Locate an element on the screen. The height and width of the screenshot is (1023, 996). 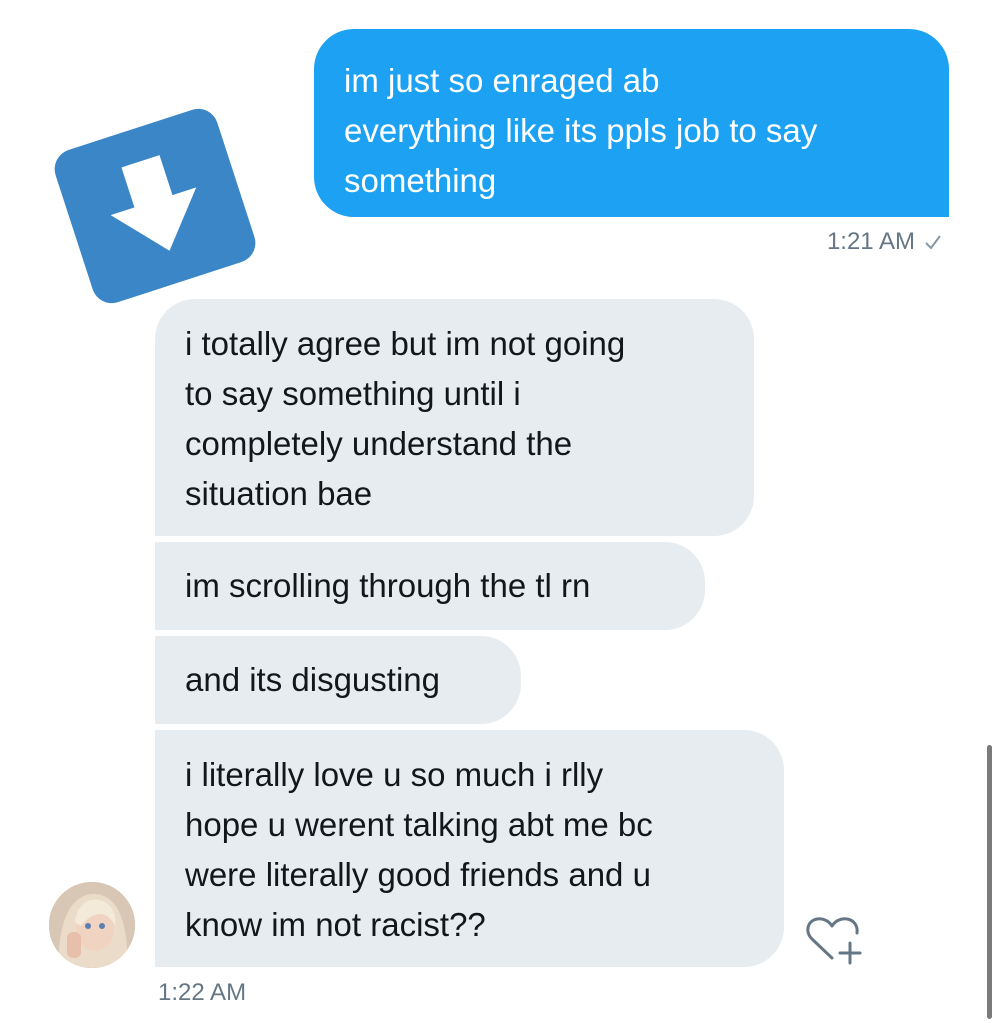
received-message-bubble: and its disgusting is located at coordinates (338, 680).